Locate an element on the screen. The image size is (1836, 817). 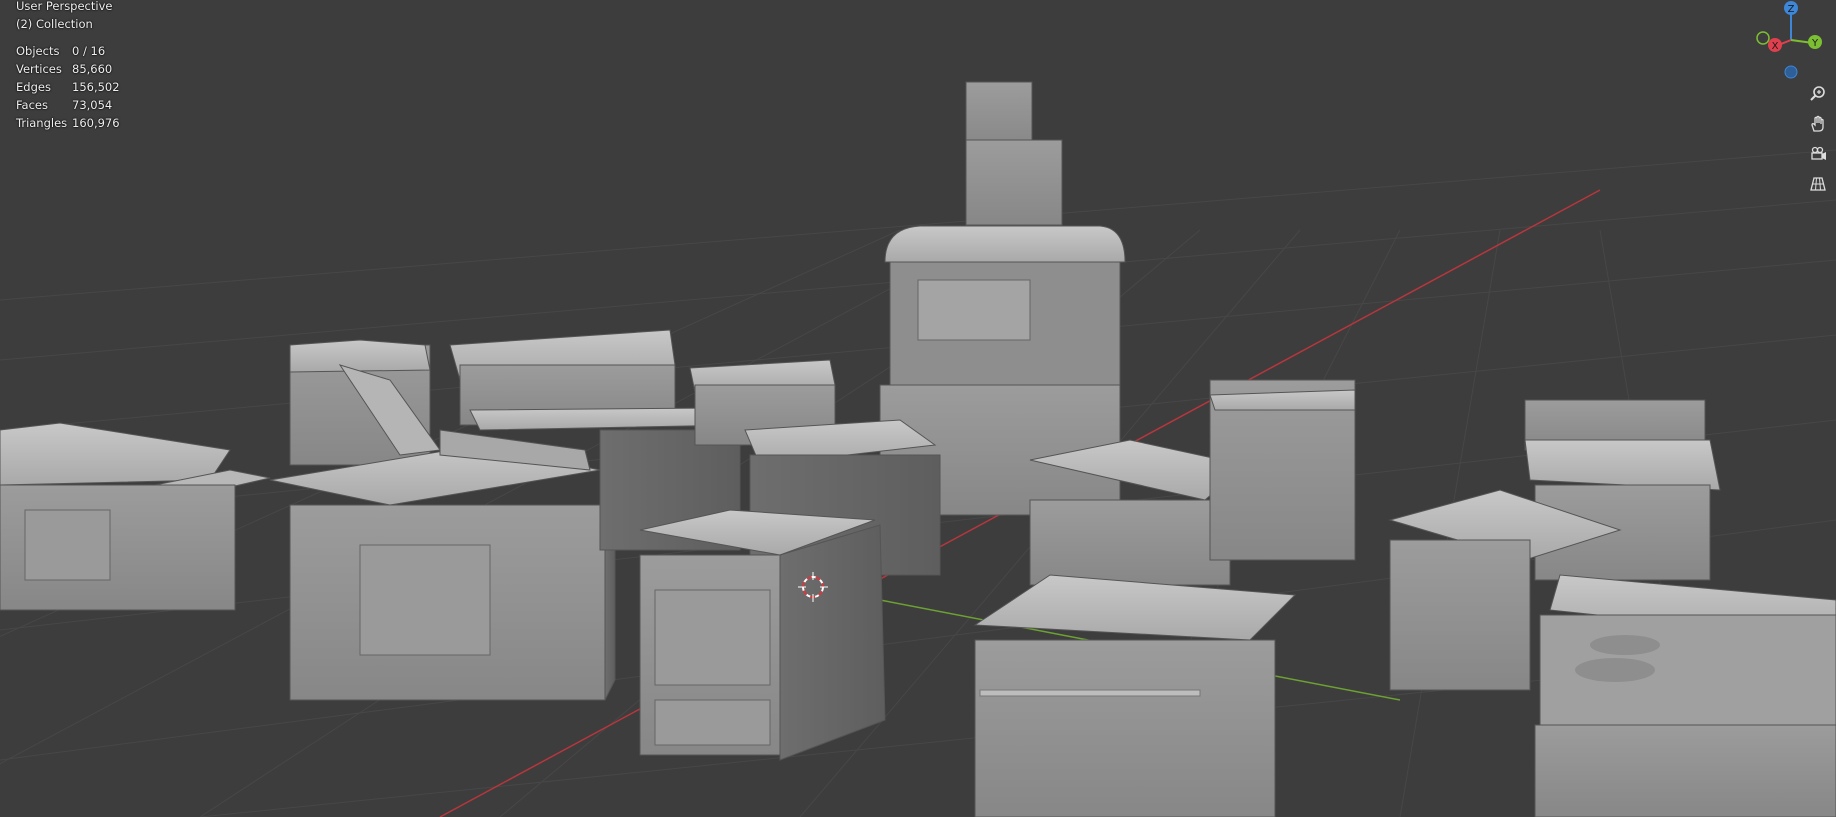
y-axis-label: Y is located at coordinates (1815, 43).